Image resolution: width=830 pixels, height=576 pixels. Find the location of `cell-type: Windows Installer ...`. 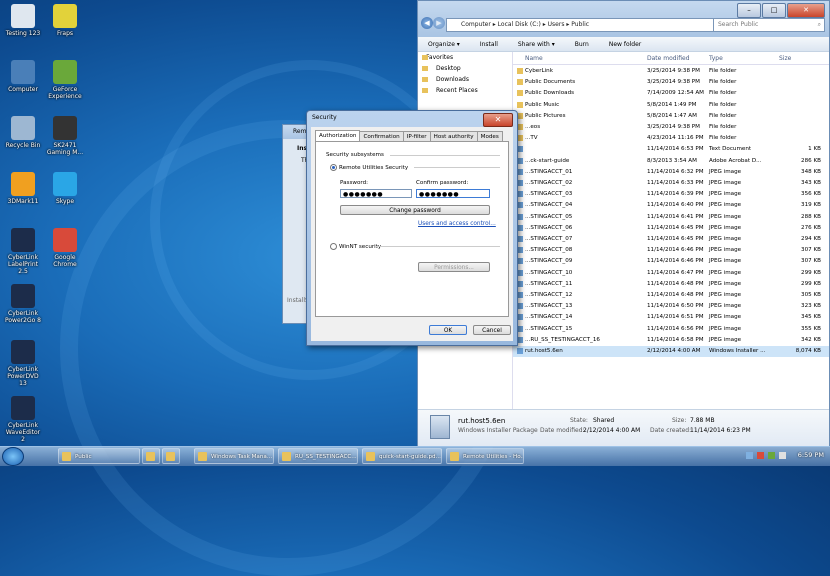

cell-type: Windows Installer ... is located at coordinates (737, 351).